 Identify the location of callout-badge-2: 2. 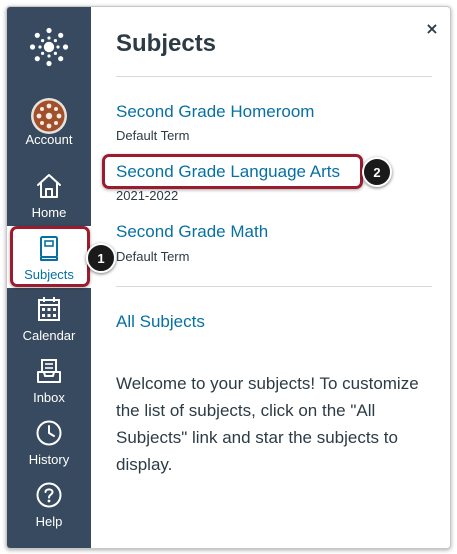
(377, 172).